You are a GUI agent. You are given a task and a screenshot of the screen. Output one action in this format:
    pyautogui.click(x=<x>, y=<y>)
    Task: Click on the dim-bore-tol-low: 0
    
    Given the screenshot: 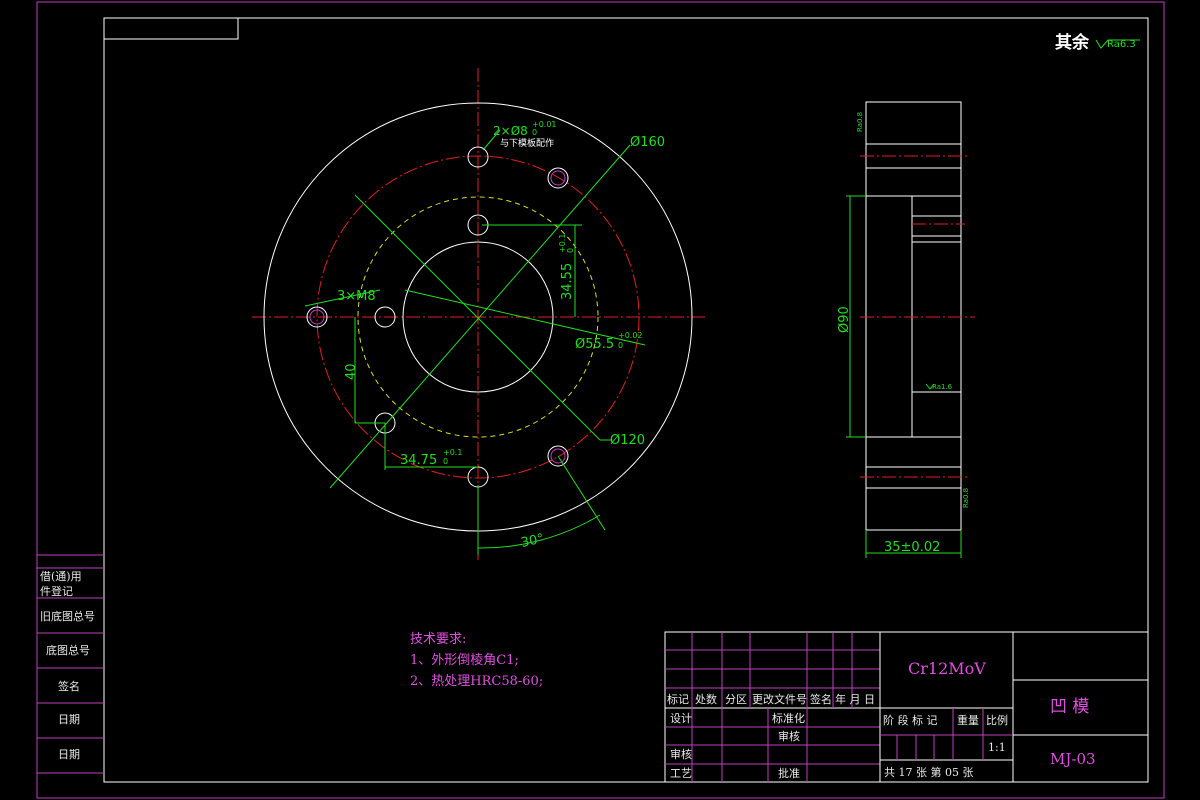 What is the action you would take?
    pyautogui.click(x=620, y=345)
    